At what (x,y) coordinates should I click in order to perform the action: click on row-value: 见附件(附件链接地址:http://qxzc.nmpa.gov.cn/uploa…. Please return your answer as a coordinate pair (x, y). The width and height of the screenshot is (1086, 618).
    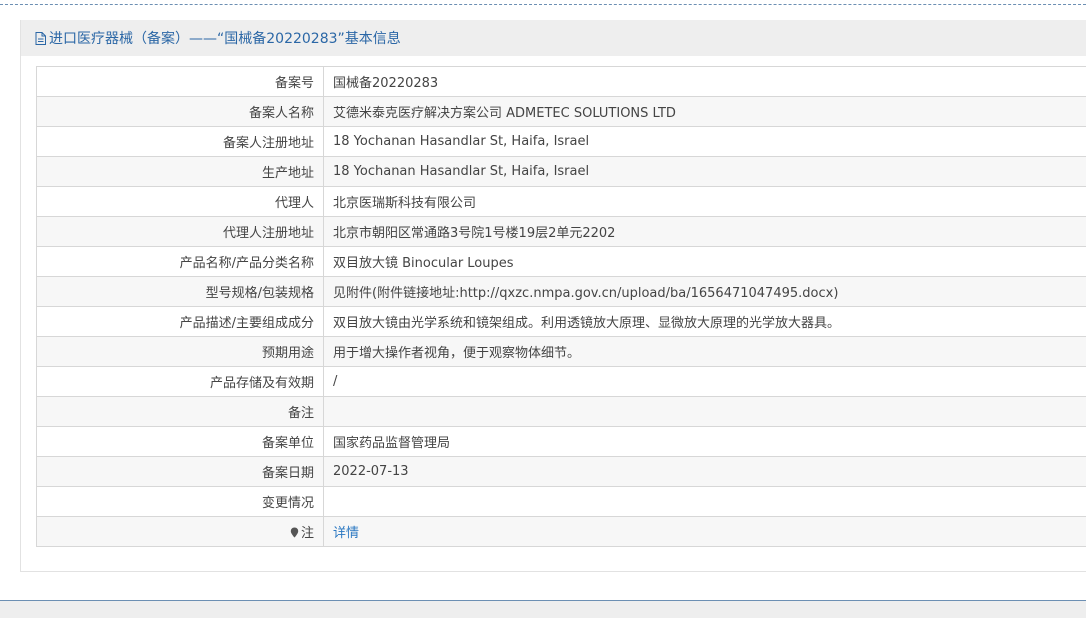
    Looking at the image, I should click on (704, 291).